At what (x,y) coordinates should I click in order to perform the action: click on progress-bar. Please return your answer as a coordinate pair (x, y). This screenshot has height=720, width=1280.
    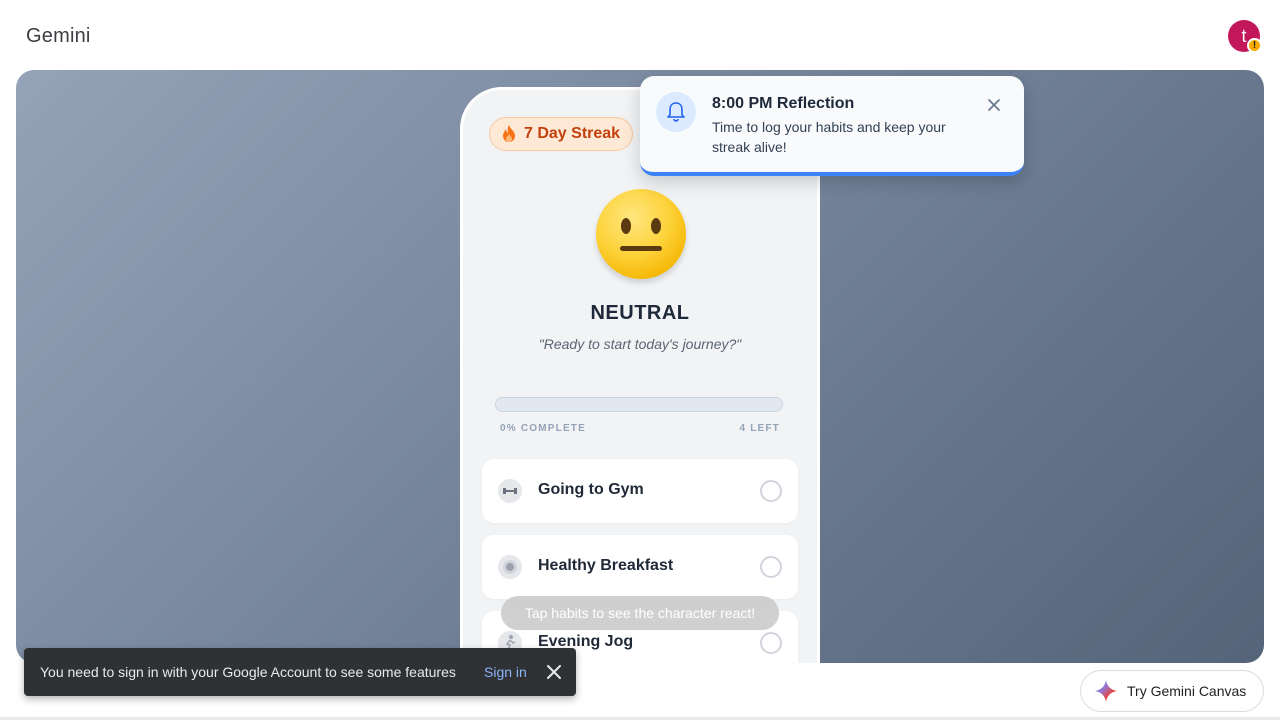
    Looking at the image, I should click on (639, 404).